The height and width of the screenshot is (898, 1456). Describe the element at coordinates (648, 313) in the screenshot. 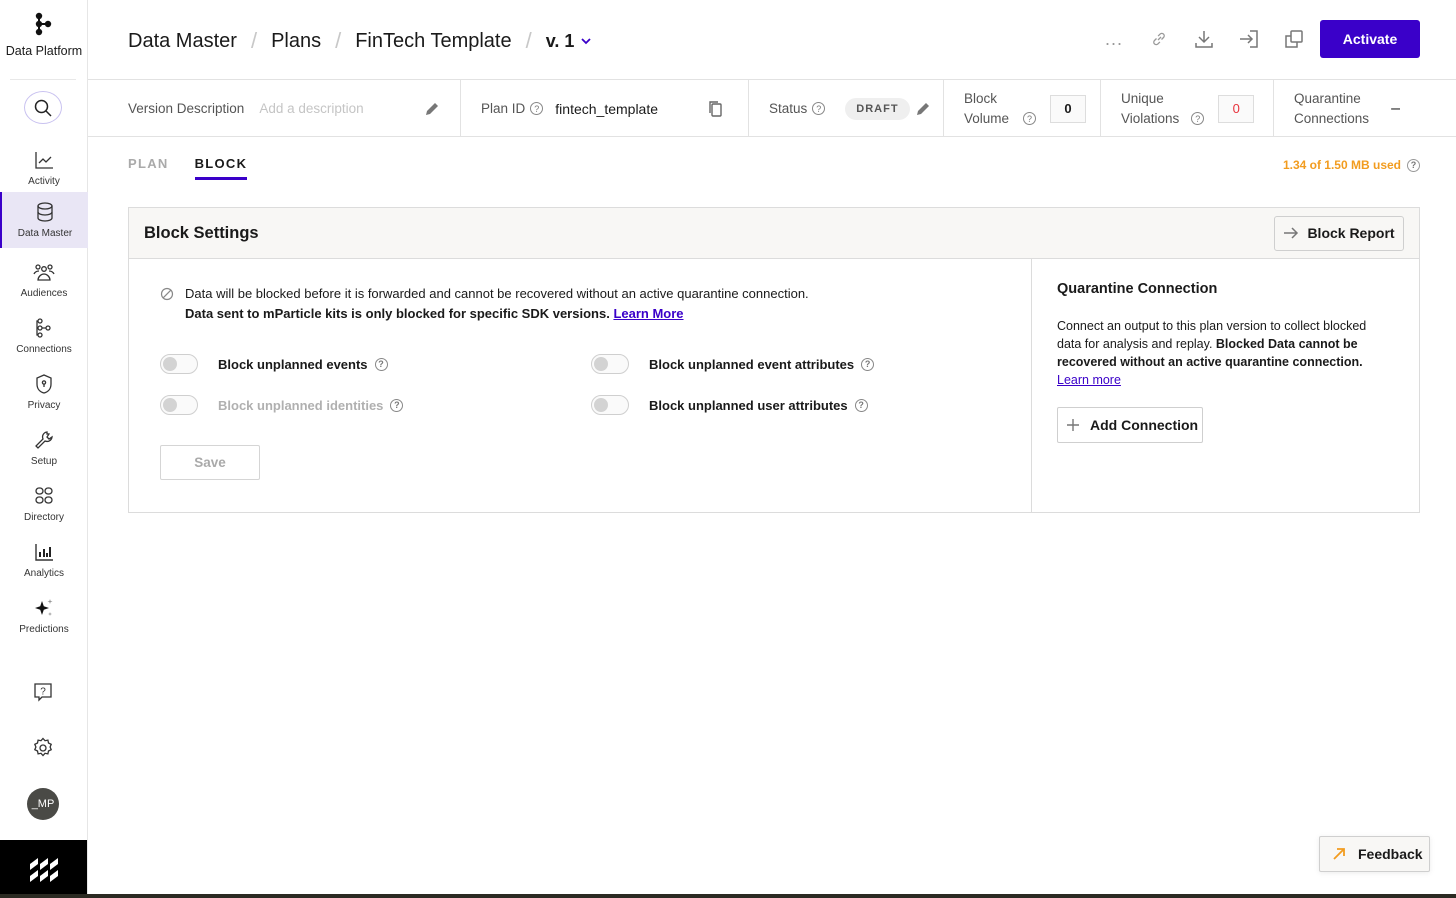

I see `learn-more-link: Learn More` at that location.